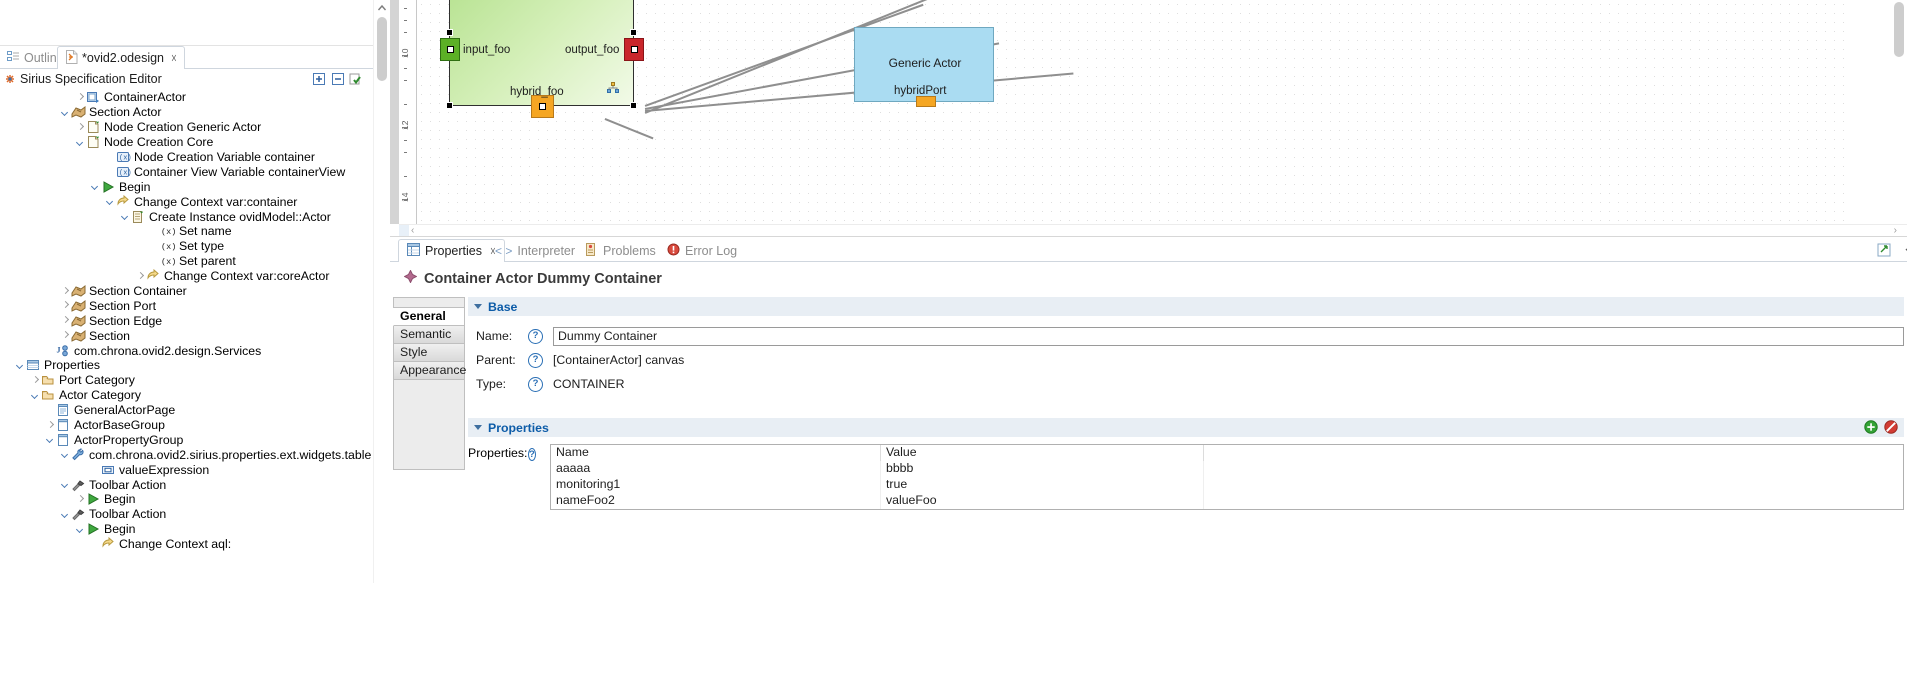  What do you see at coordinates (187, 157) in the screenshot?
I see `tree-item: (x) Node Creation Variable container` at bounding box center [187, 157].